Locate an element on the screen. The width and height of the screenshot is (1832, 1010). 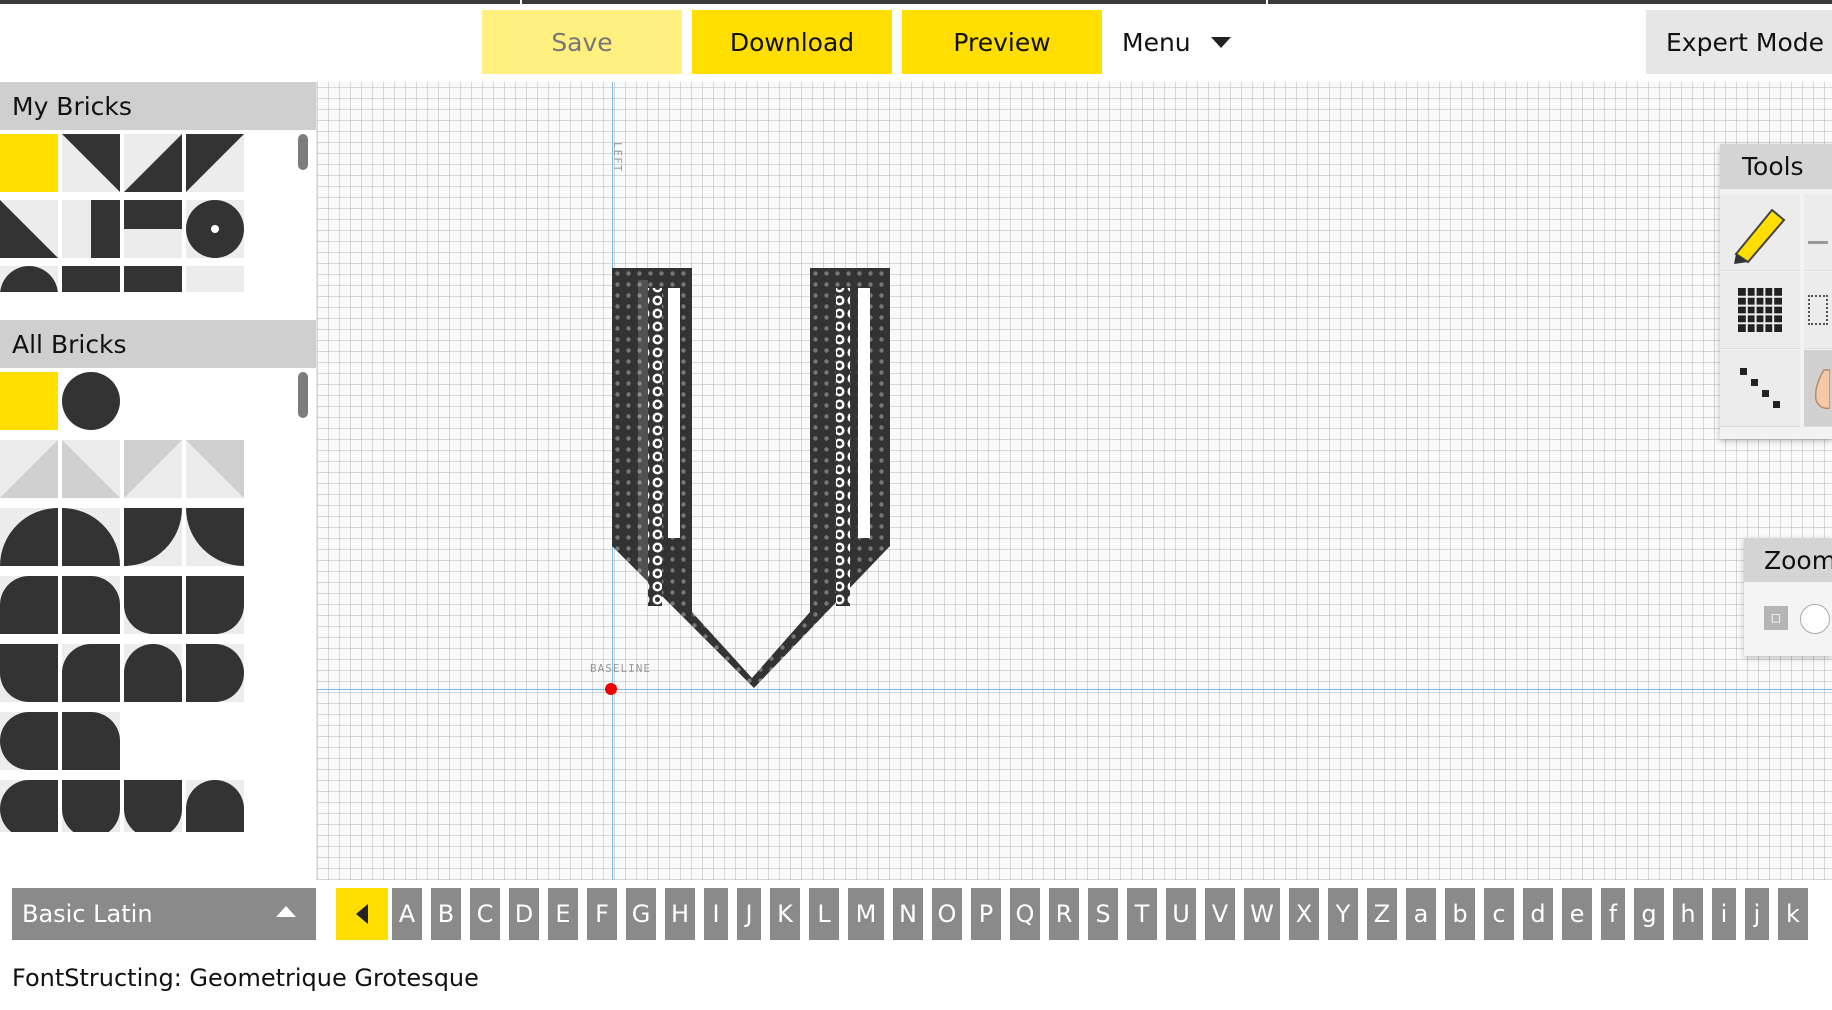
download-button: Download is located at coordinates (792, 42).